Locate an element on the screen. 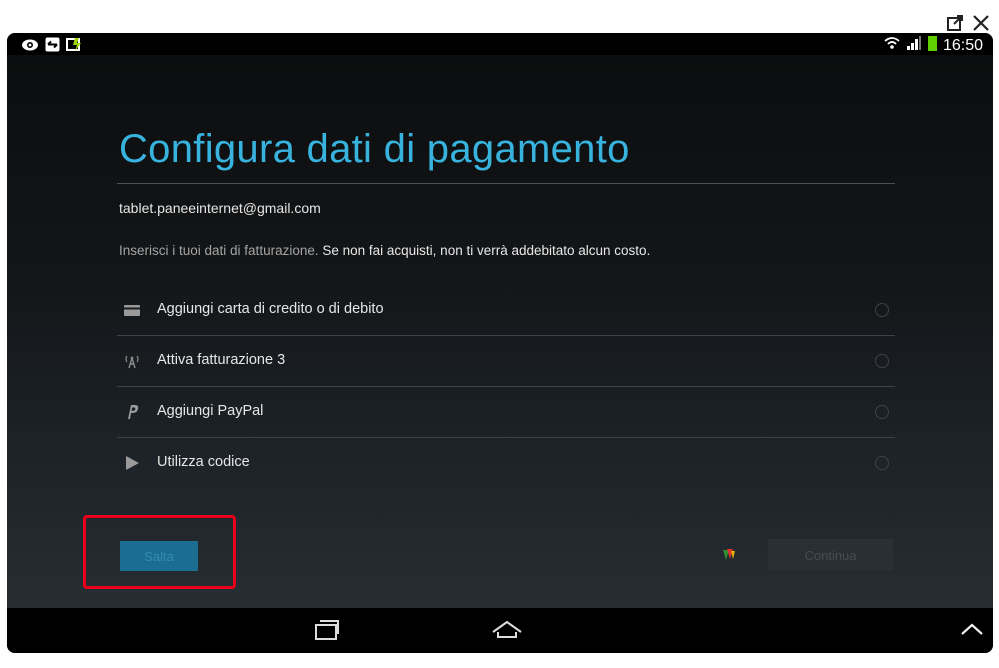  title-divider is located at coordinates (506, 183).